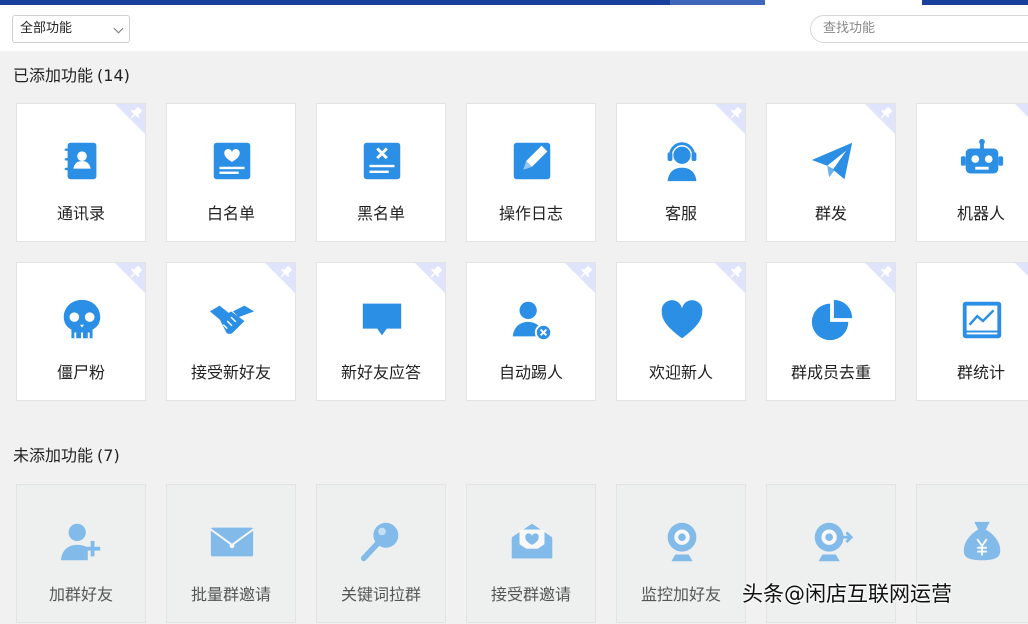 The height and width of the screenshot is (624, 1028). I want to click on envelope-heart-icon, so click(532, 542).